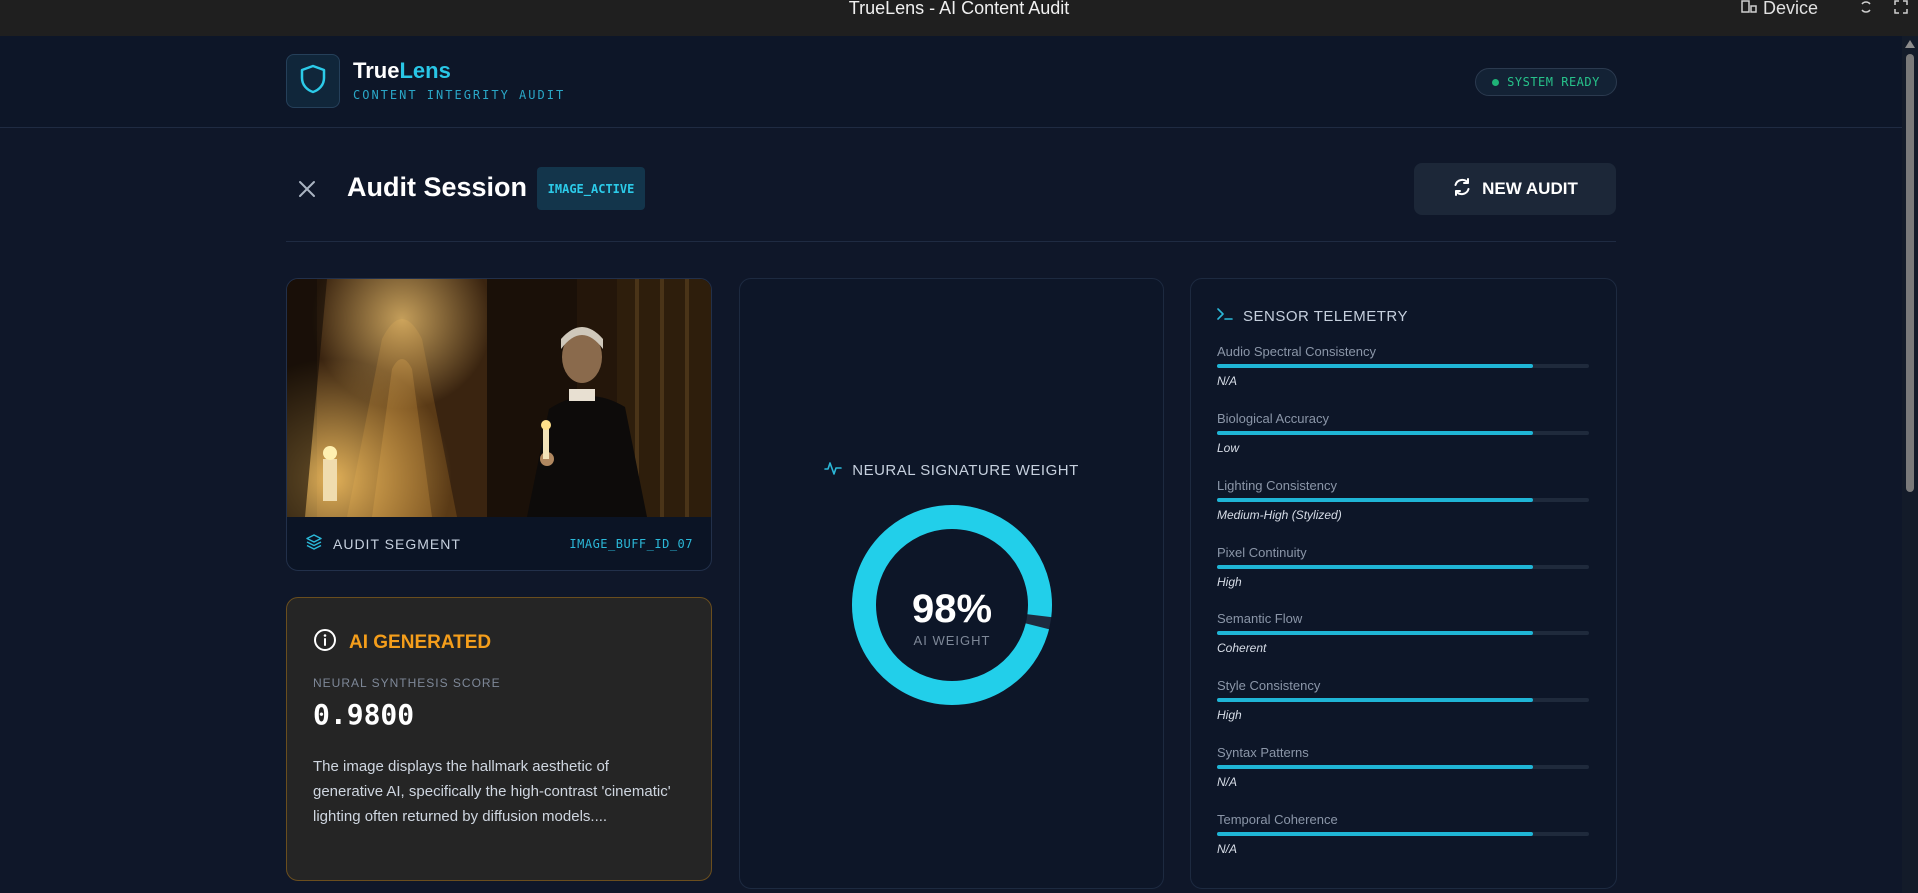 Image resolution: width=1918 pixels, height=893 pixels. What do you see at coordinates (1866, 8) in the screenshot?
I see `rotate-icon` at bounding box center [1866, 8].